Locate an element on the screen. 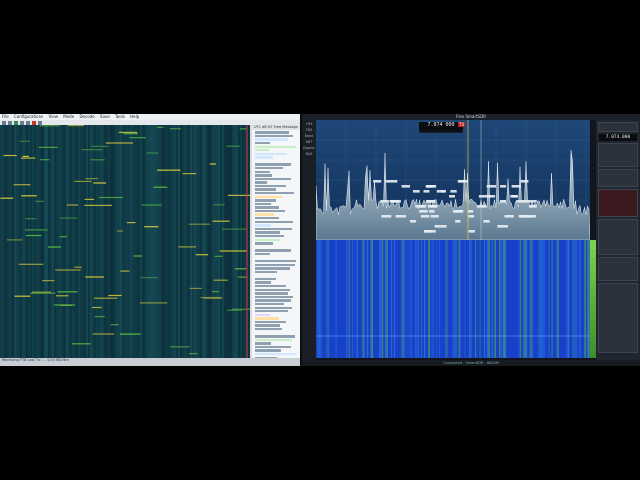  side-menu-rx: +RX is located at coordinates (309, 124).